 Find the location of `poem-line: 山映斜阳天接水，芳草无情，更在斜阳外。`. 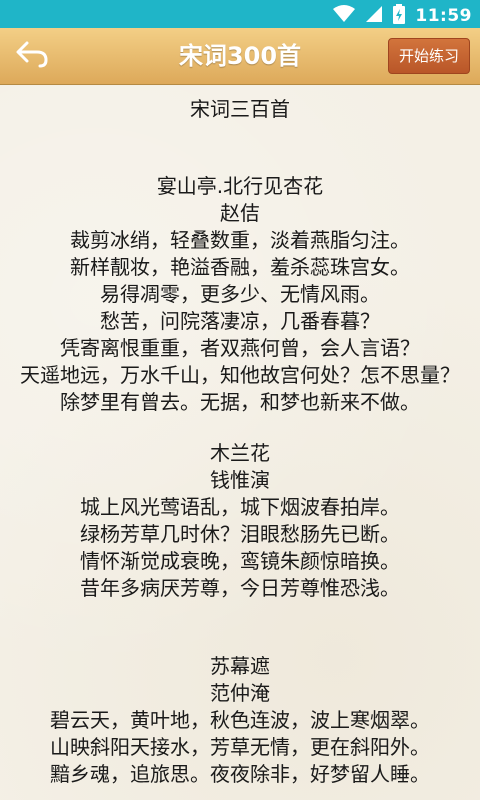

poem-line: 山映斜阳天接水，芳草无情，更在斜阳外。 is located at coordinates (240, 747).